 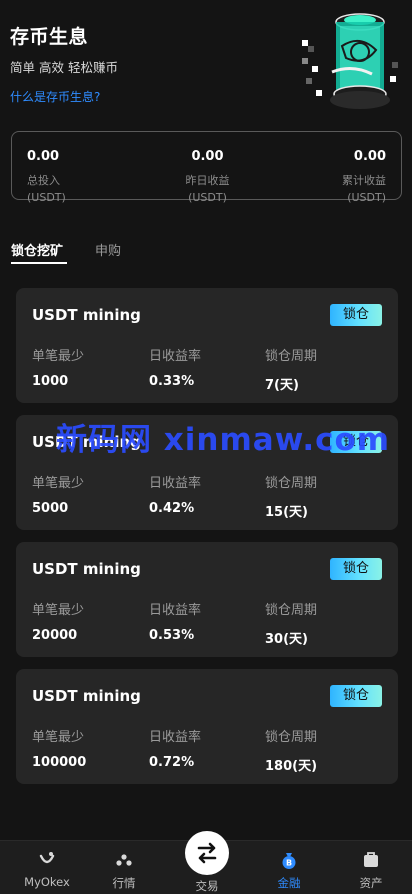 What do you see at coordinates (49, 37) in the screenshot?
I see `page-title: 存币生息` at bounding box center [49, 37].